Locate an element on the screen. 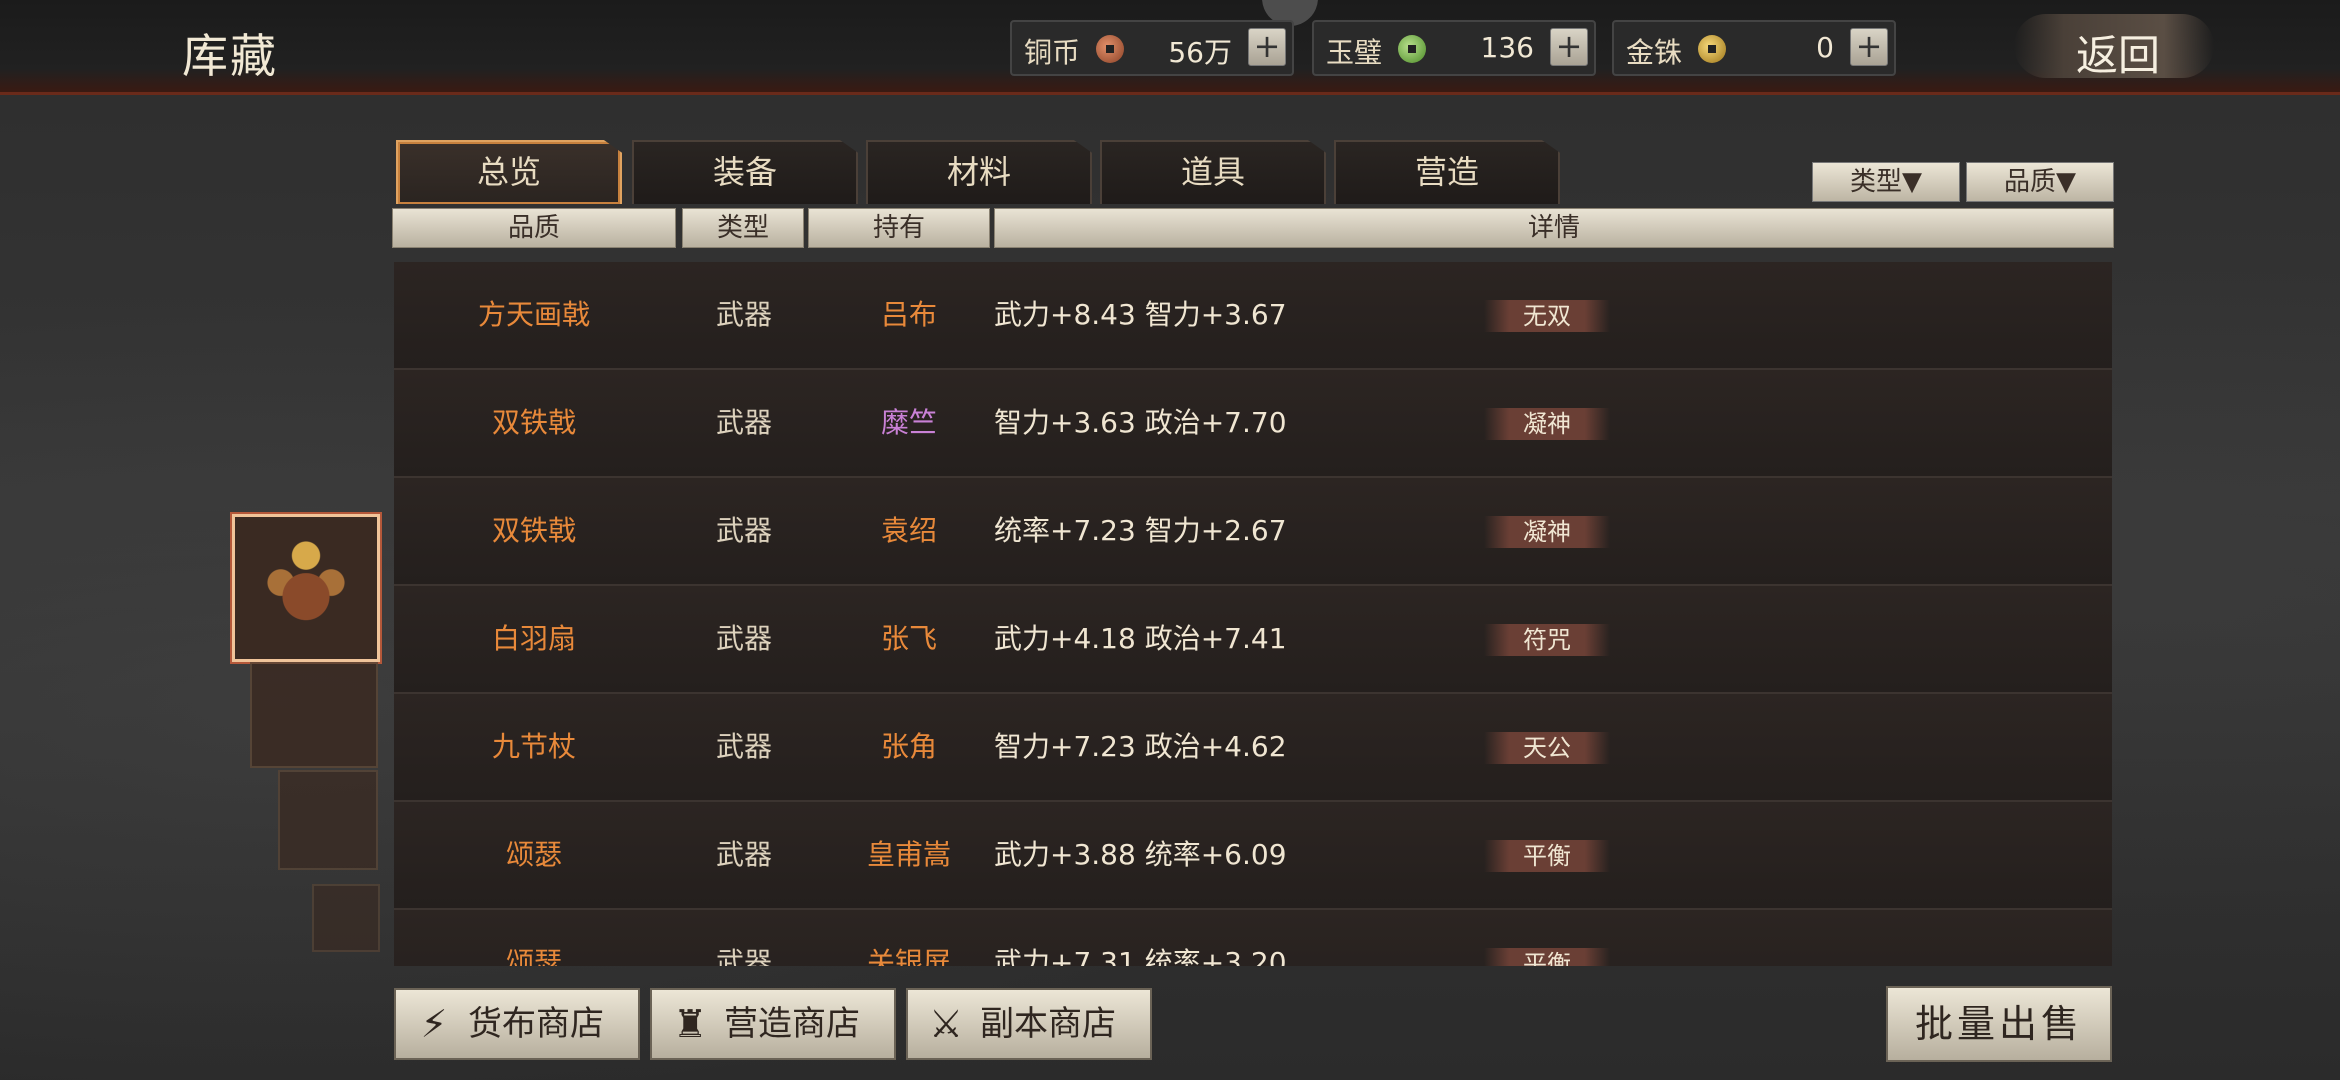 The height and width of the screenshot is (1080, 2340). add-copper-button: + is located at coordinates (1267, 47).